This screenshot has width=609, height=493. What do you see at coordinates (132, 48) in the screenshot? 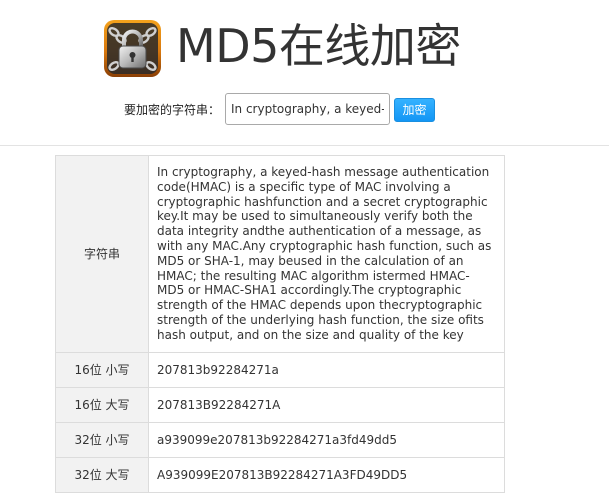
I see `padlock-chains-icon` at bounding box center [132, 48].